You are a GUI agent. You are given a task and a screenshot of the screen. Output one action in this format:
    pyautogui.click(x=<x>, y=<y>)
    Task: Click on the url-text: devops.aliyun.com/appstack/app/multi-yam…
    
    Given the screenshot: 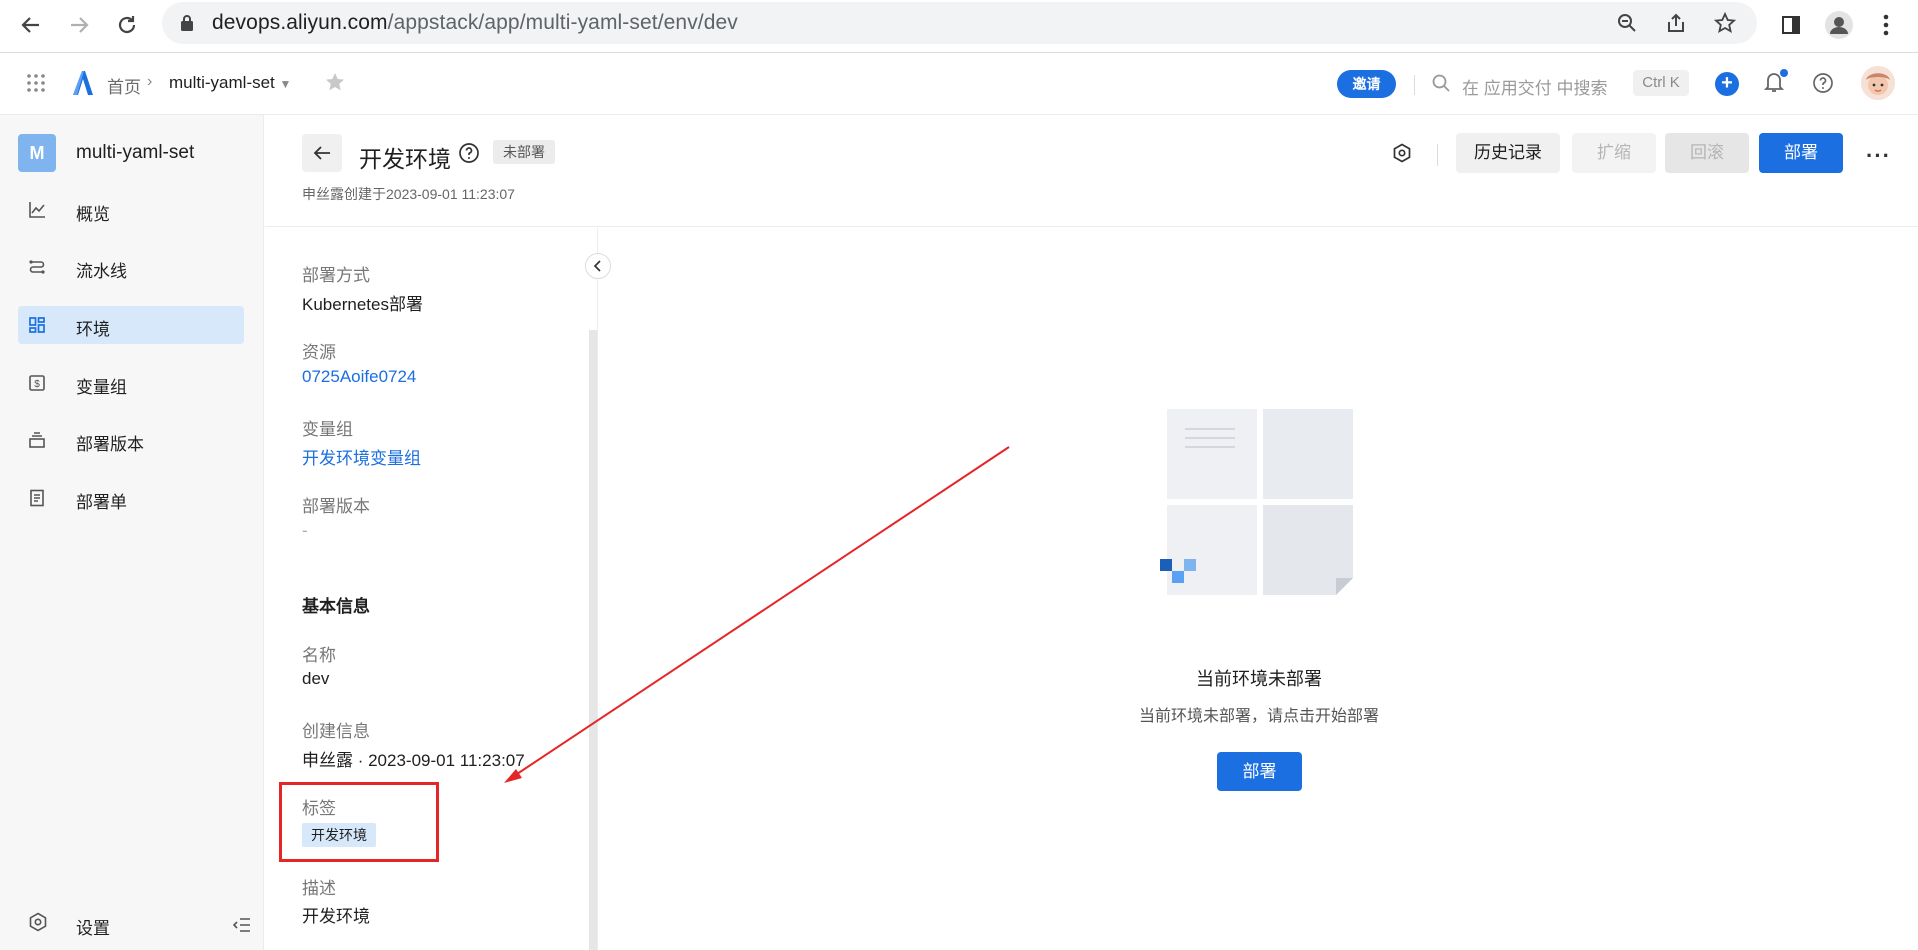 What is the action you would take?
    pyautogui.click(x=475, y=22)
    